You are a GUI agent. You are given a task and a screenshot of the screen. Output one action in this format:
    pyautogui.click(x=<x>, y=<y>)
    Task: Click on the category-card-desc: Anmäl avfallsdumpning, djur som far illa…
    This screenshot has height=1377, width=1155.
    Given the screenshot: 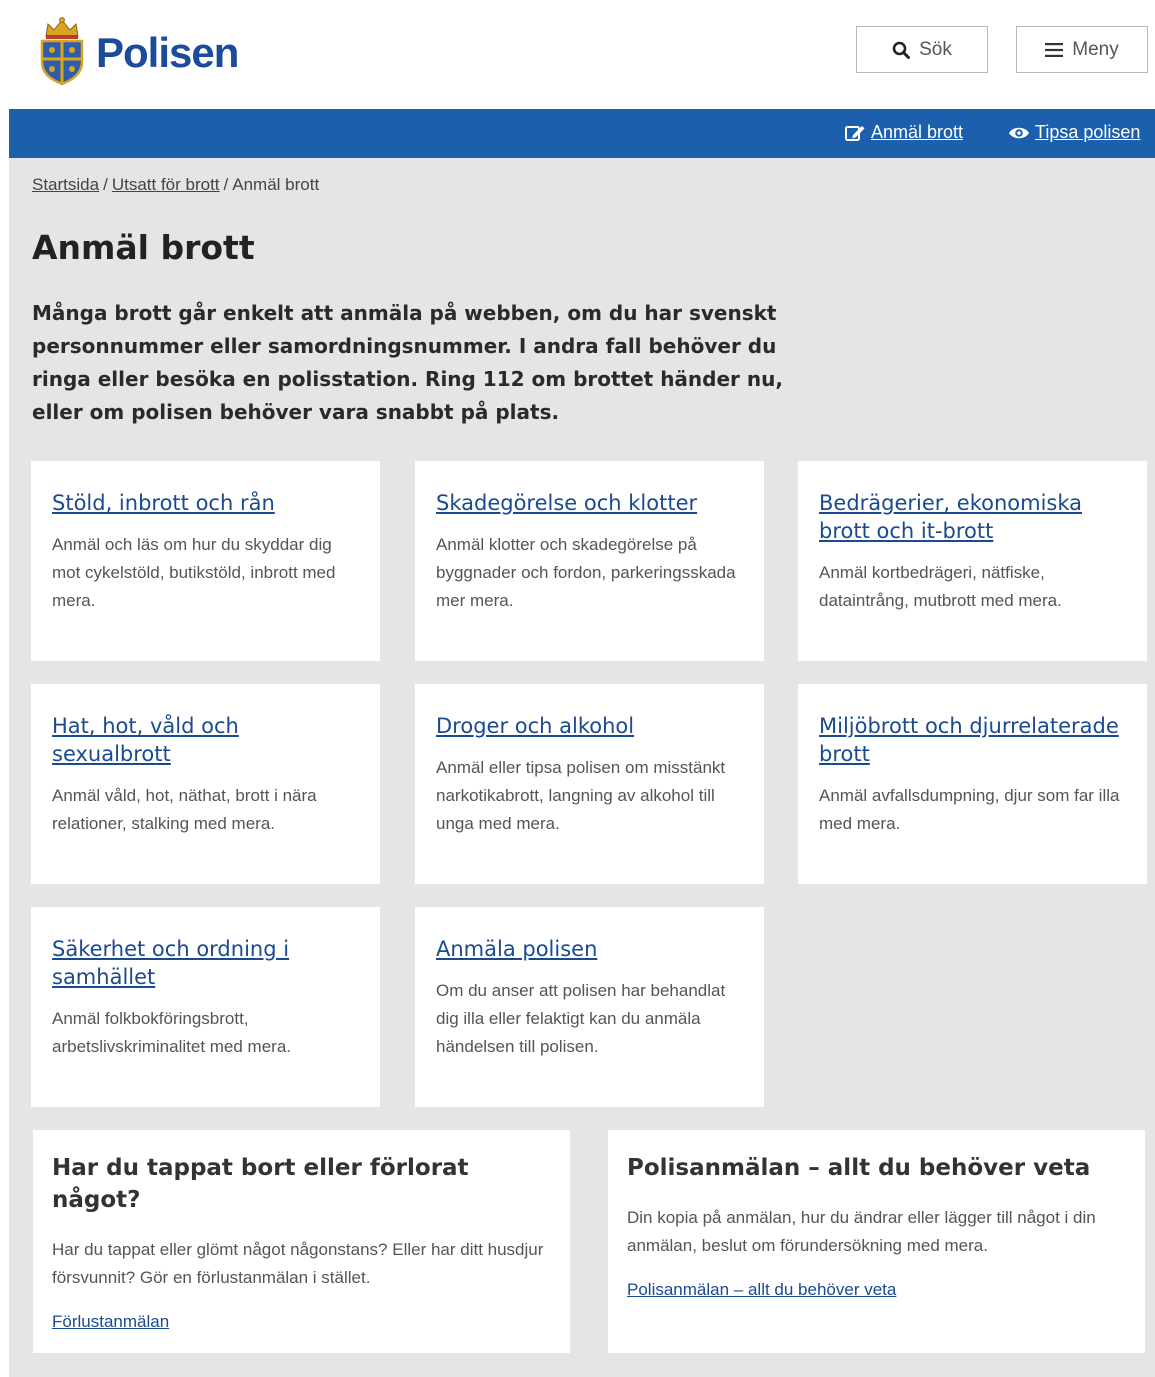 What is the action you would take?
    pyautogui.click(x=969, y=809)
    